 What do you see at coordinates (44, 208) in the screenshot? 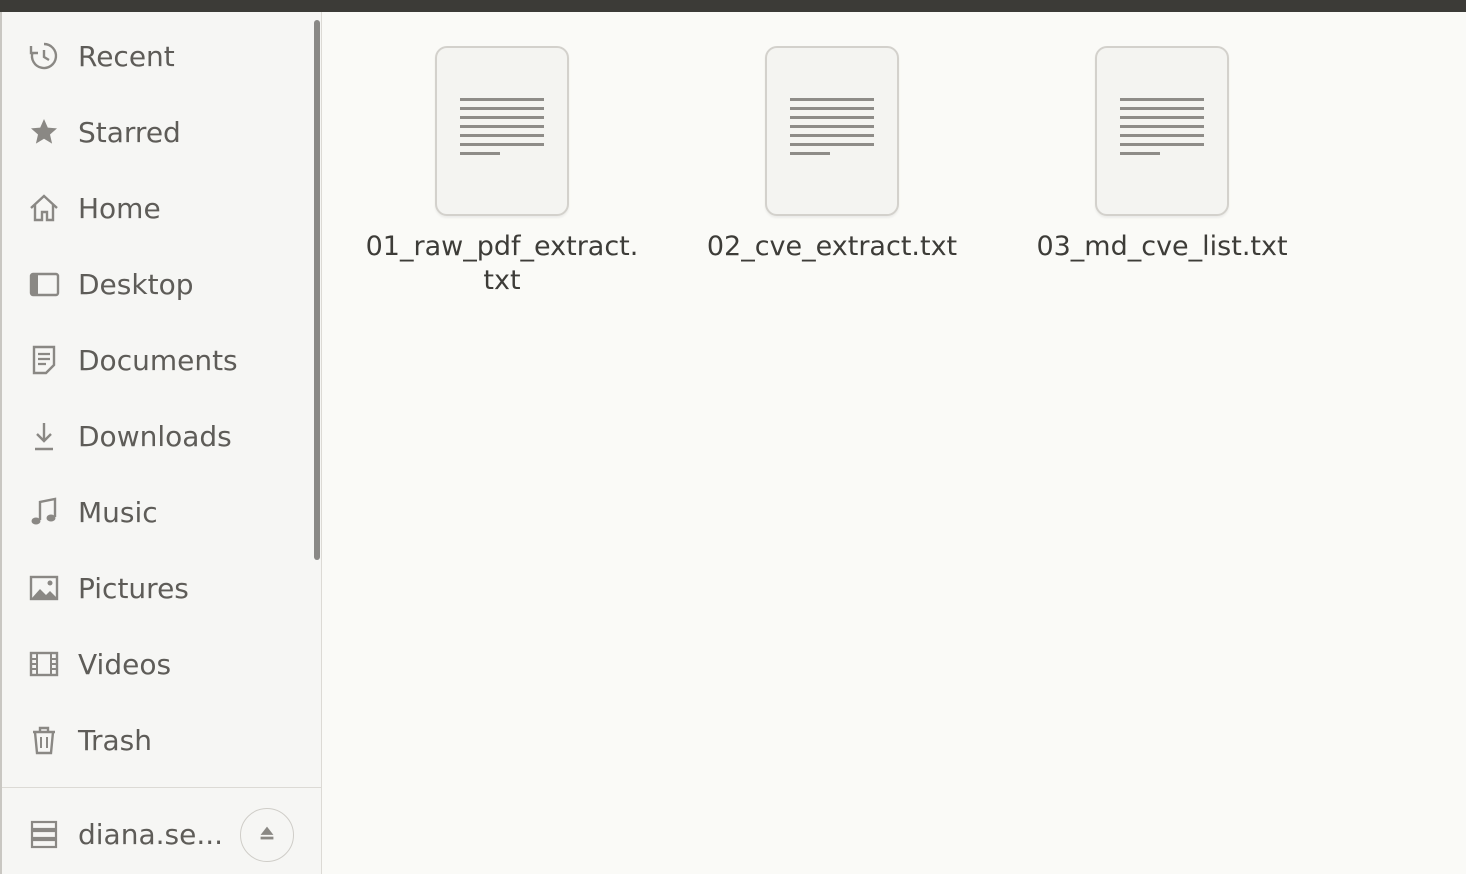
I see `home-icon` at bounding box center [44, 208].